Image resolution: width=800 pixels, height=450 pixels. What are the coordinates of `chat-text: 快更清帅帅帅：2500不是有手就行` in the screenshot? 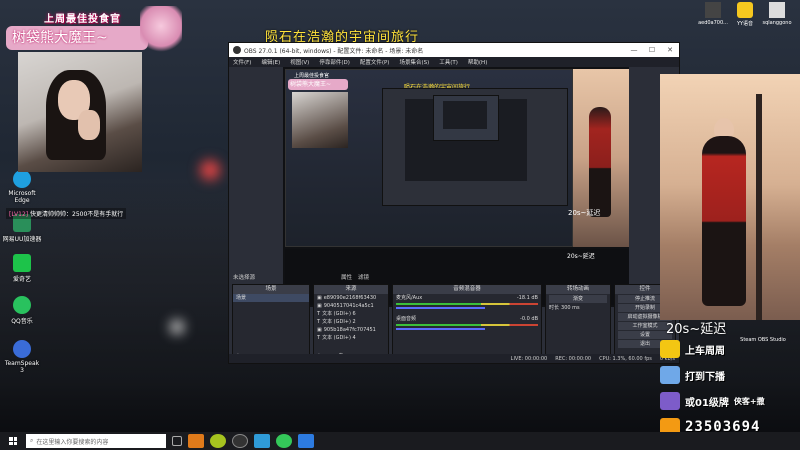 It's located at (77, 214).